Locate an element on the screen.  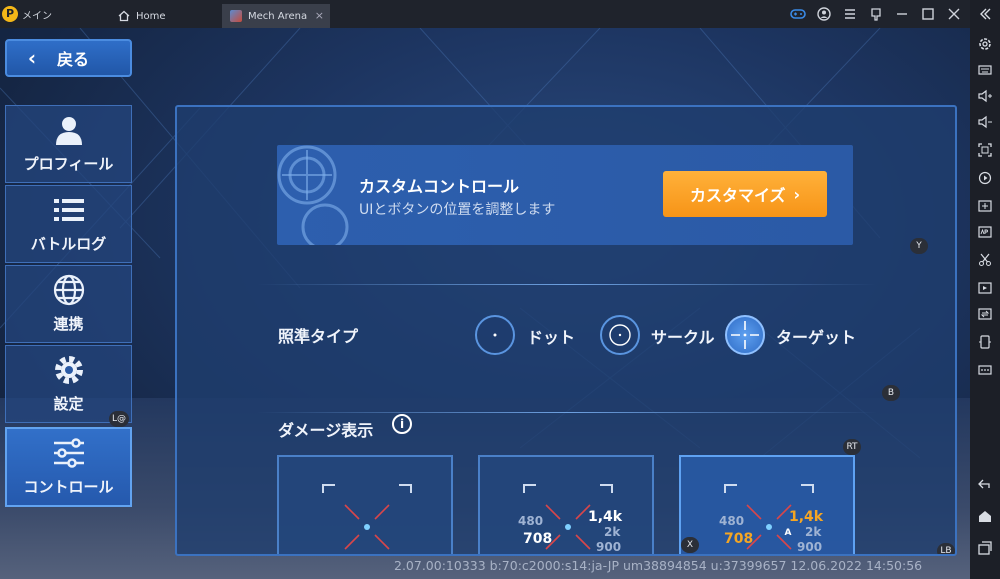
gamepad-icon is located at coordinates (798, 14).